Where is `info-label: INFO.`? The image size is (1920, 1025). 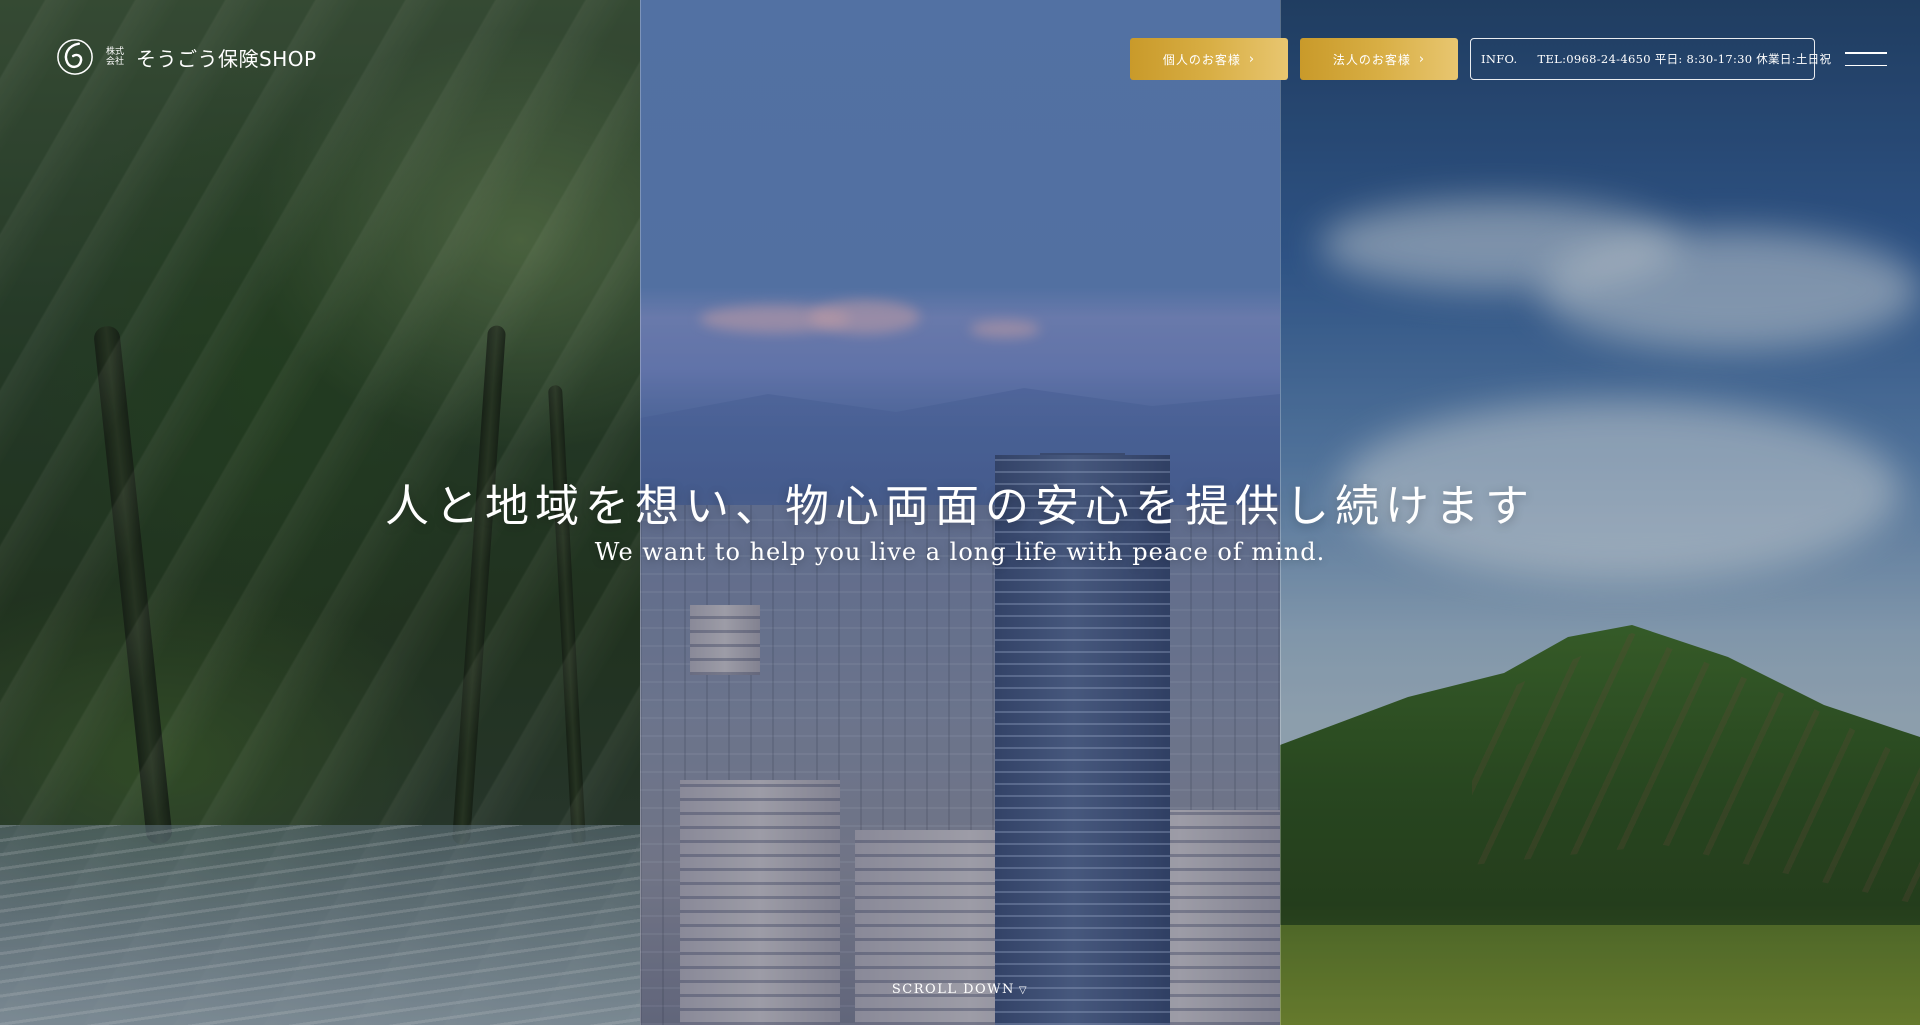
info-label: INFO. is located at coordinates (1499, 59).